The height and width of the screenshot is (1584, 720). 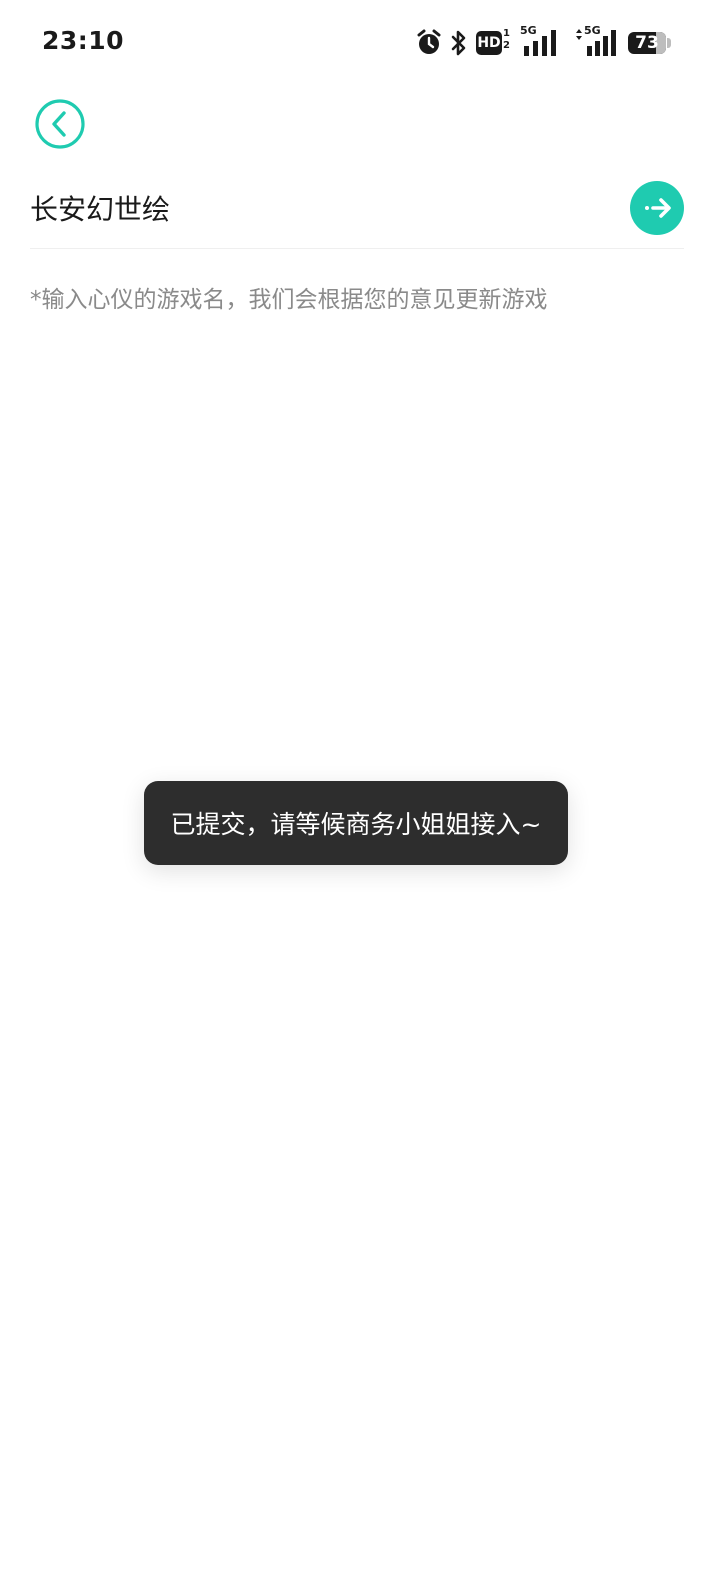 What do you see at coordinates (459, 43) in the screenshot?
I see `bluetooth-icon` at bounding box center [459, 43].